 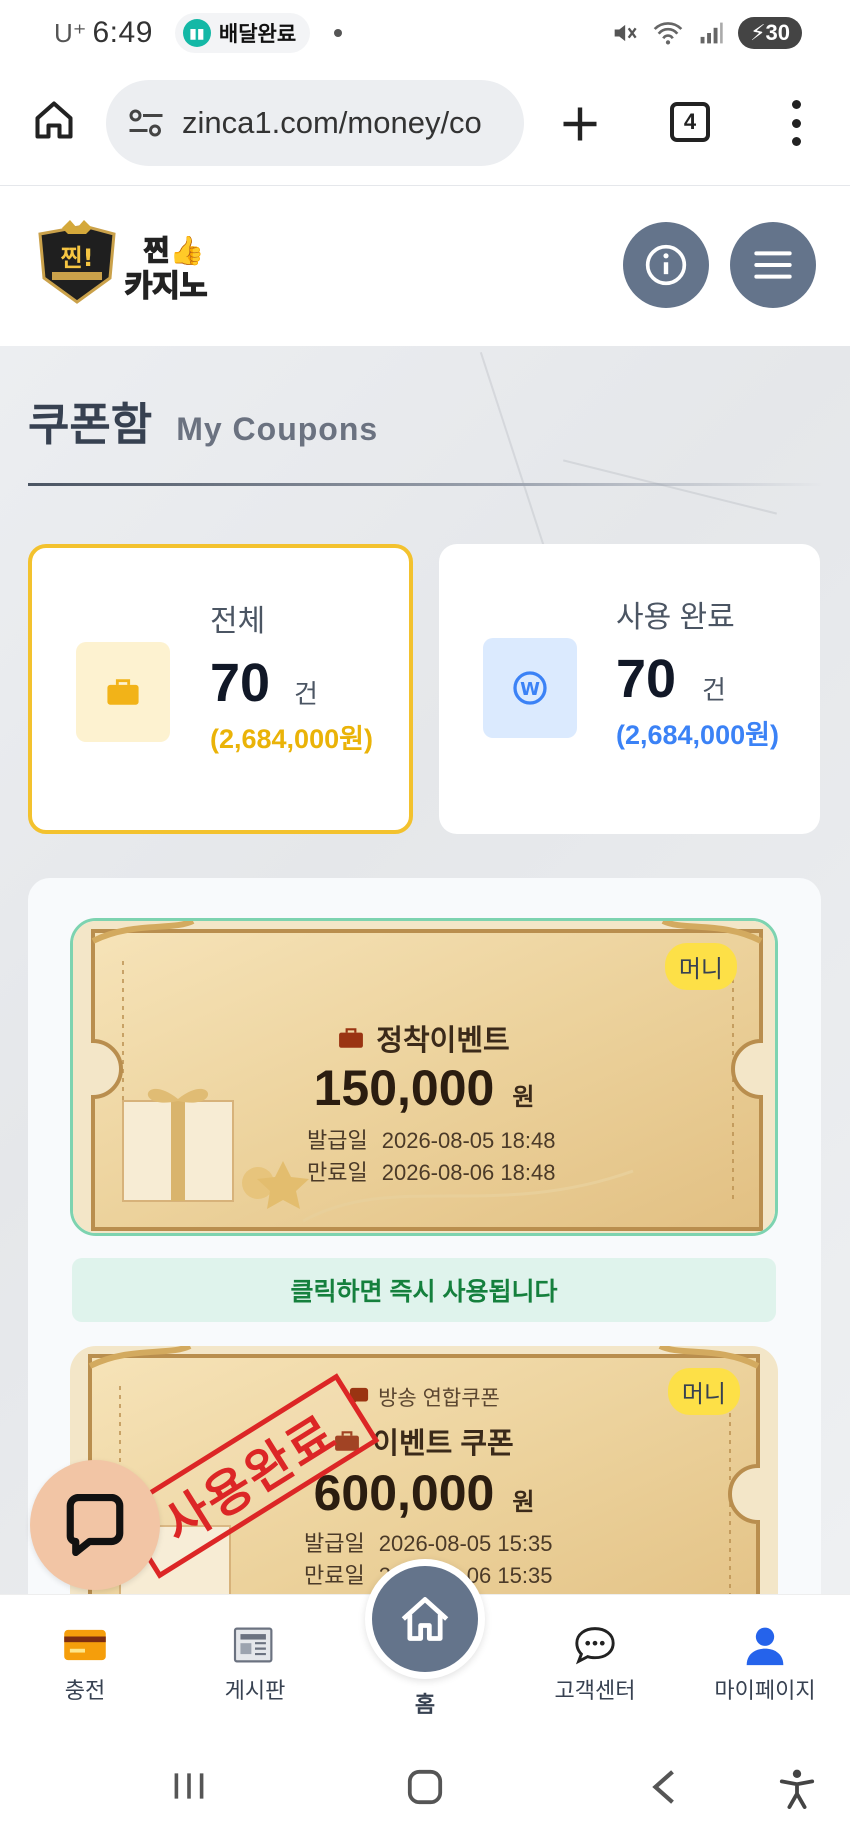 I want to click on nav-charge-label: 충전, so click(x=85, y=1690).